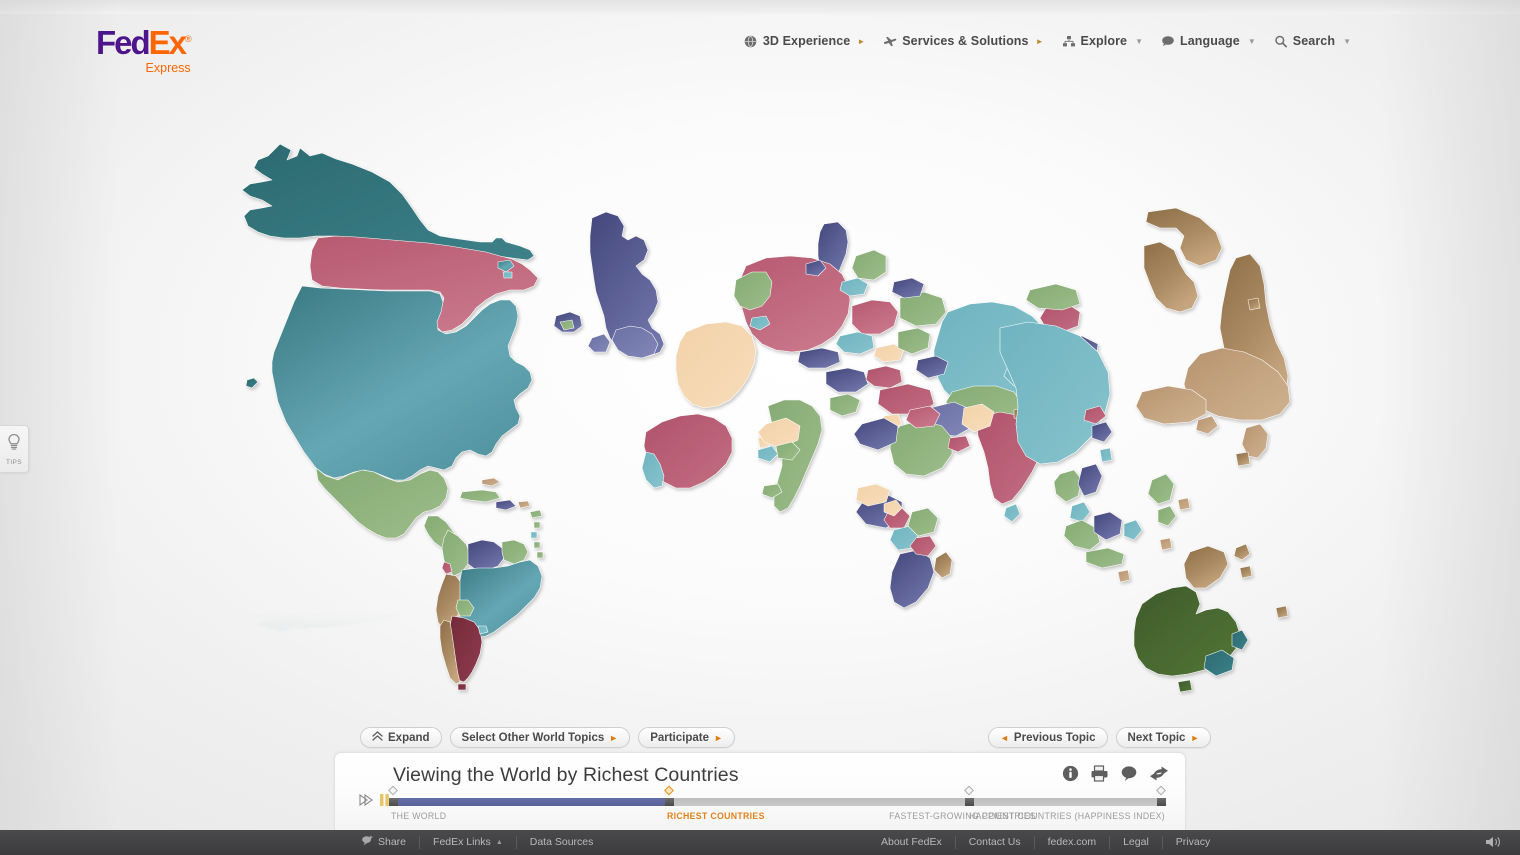 This screenshot has width=1520, height=855. I want to click on region-cuba, so click(480, 496).